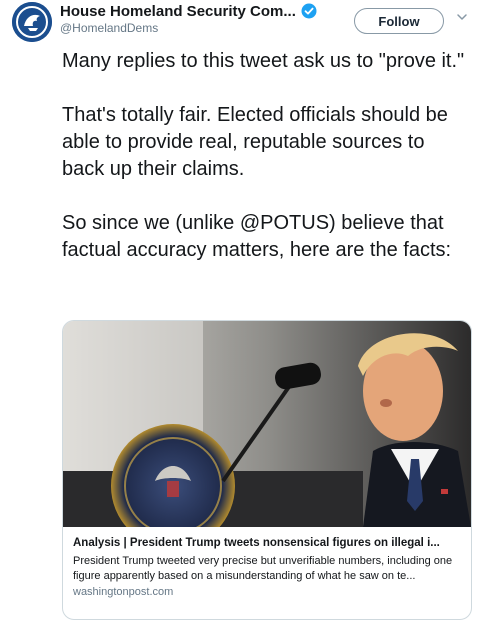 The image size is (480, 620). I want to click on eagle-seal-icon, so click(32, 22).